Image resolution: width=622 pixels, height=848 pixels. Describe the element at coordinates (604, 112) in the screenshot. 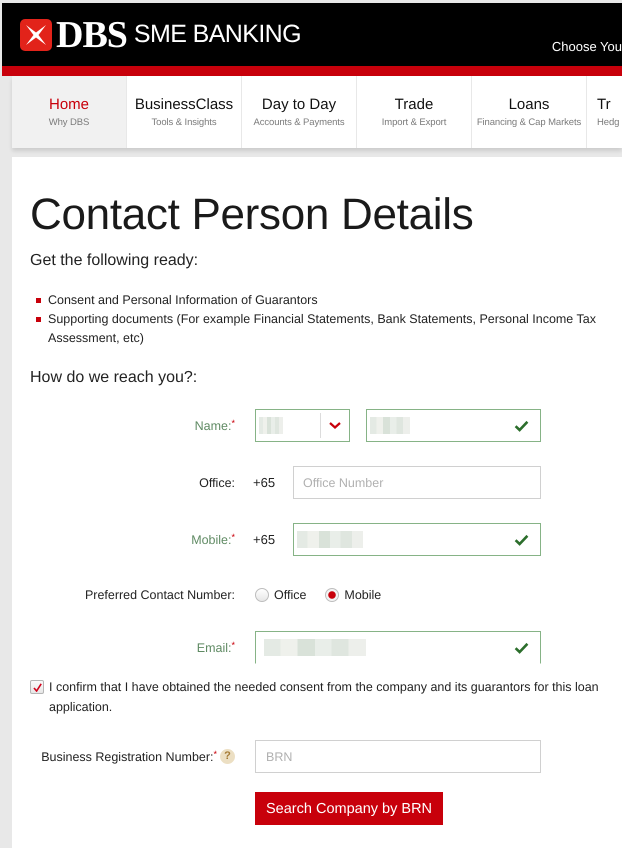

I see `nav-tab: Tr Hedg` at that location.